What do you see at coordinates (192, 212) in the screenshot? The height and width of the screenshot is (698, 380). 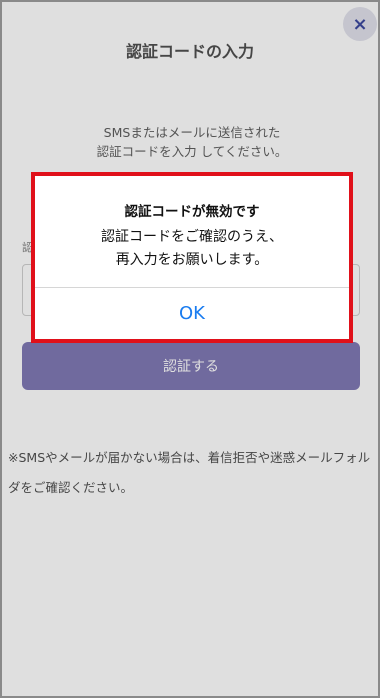 I see `dialog-title: 認証コードが無効です` at bounding box center [192, 212].